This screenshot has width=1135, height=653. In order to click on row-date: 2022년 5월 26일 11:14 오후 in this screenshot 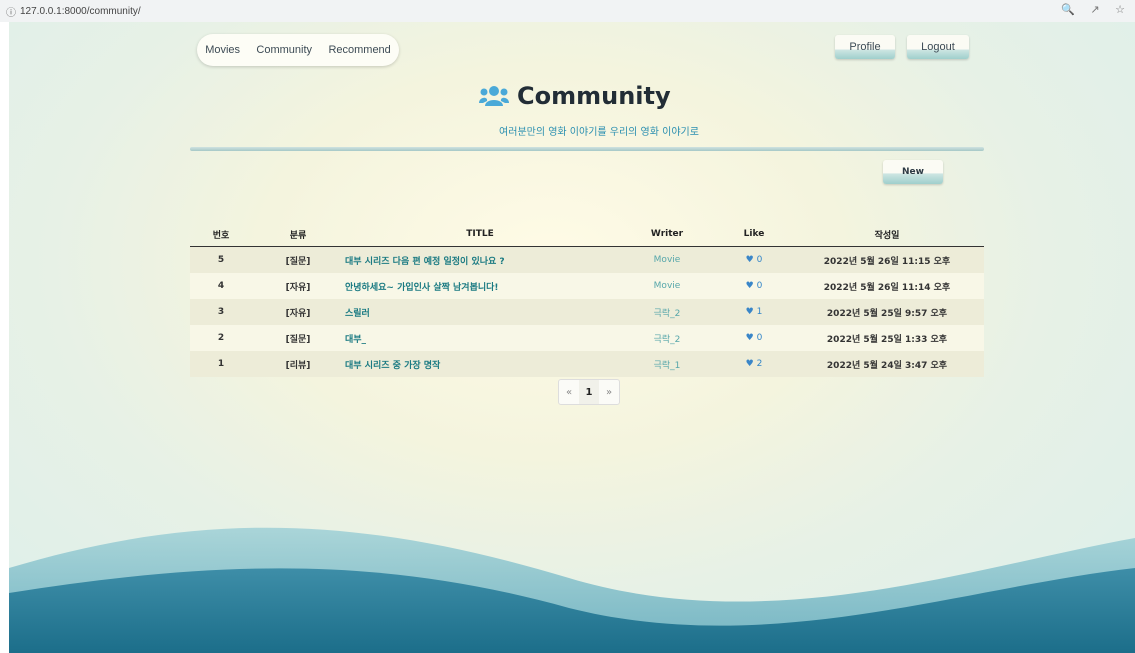, I will do `click(887, 286)`.